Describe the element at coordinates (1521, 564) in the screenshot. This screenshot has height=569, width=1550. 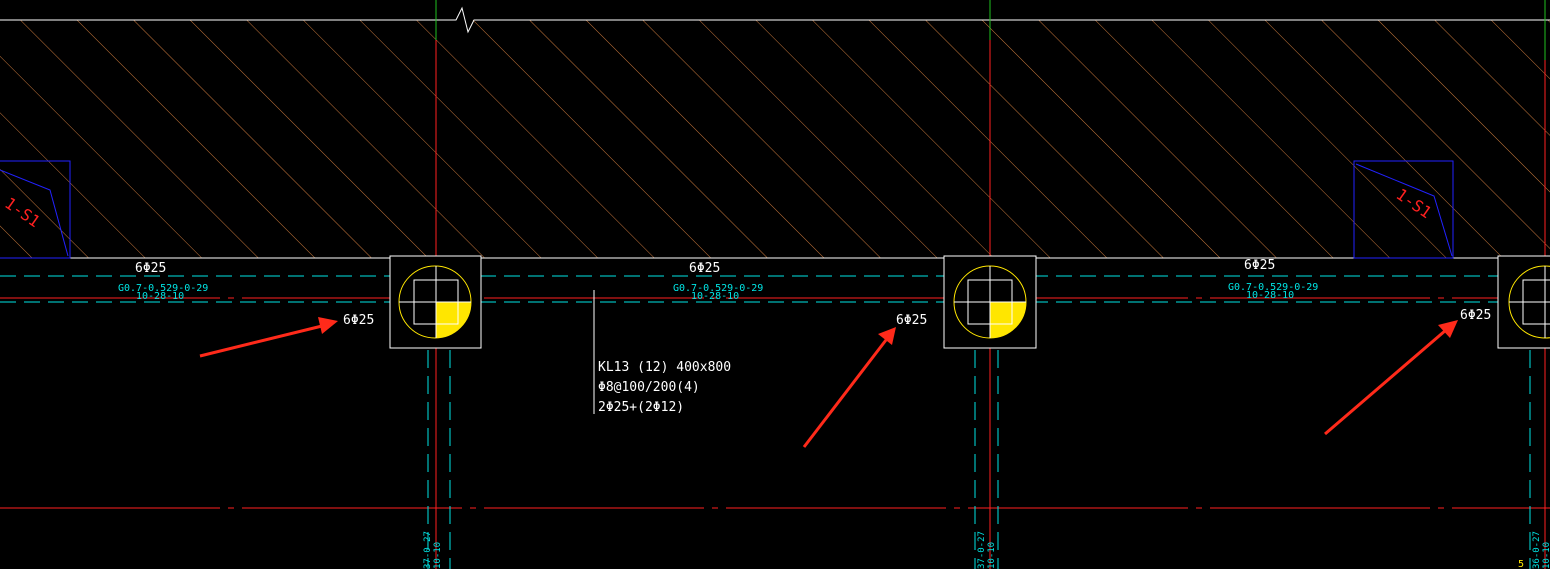
I see `edge-mark: 5` at that location.